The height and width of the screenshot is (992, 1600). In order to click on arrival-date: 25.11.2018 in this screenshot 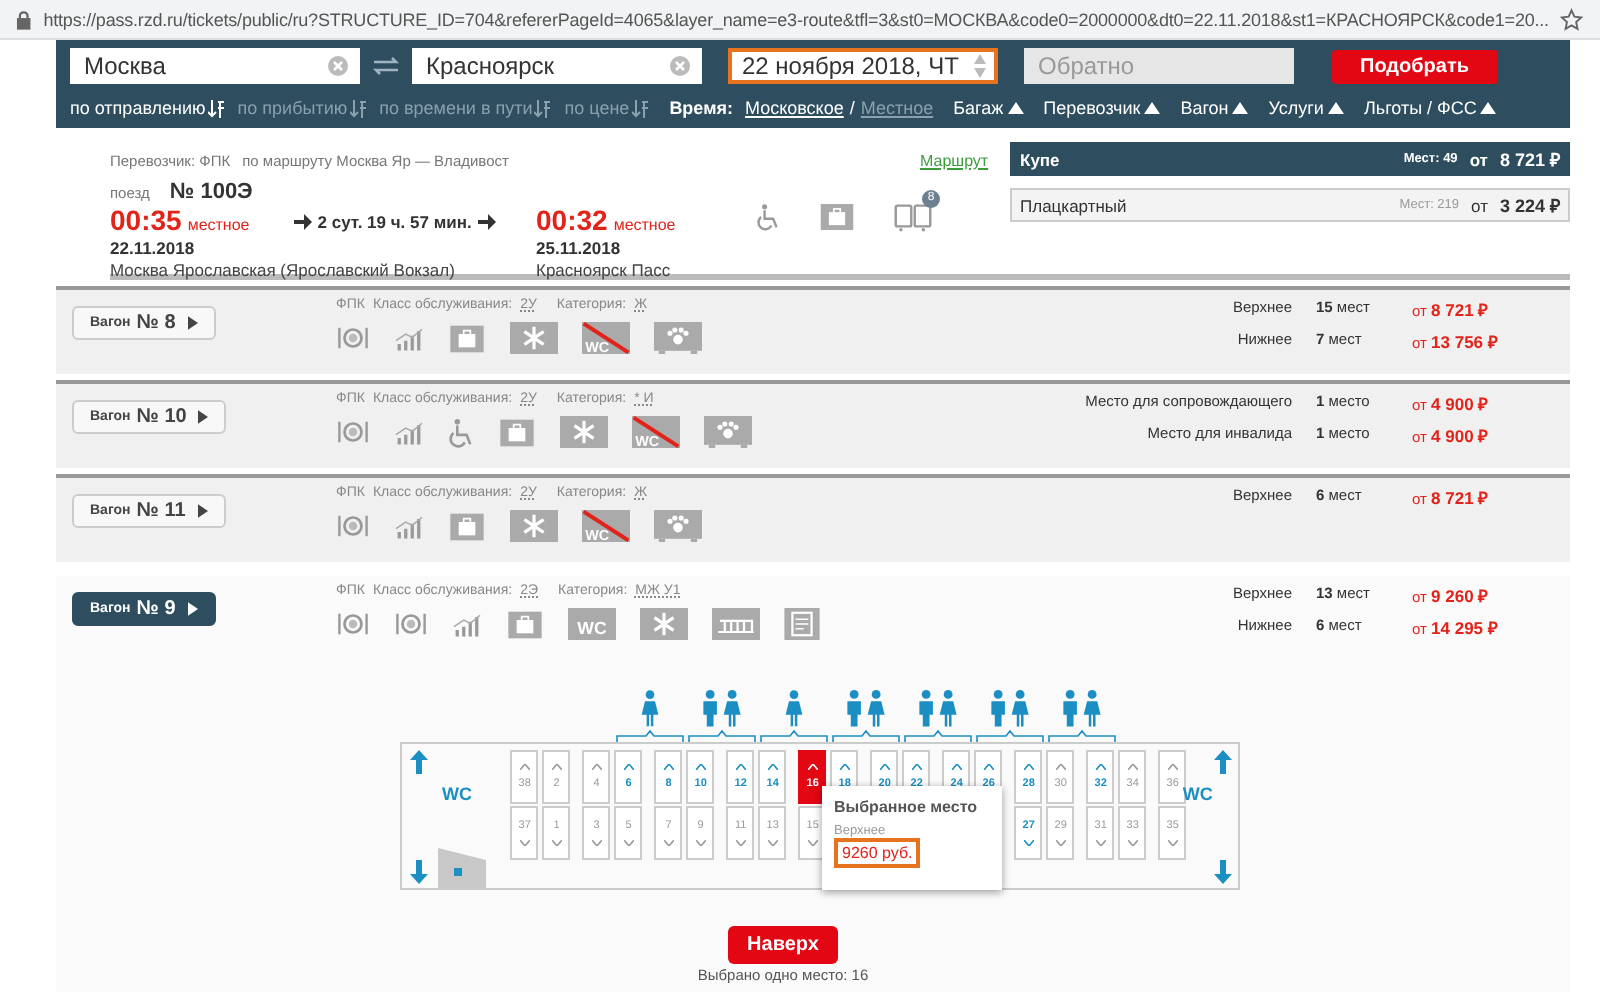, I will do `click(579, 248)`.